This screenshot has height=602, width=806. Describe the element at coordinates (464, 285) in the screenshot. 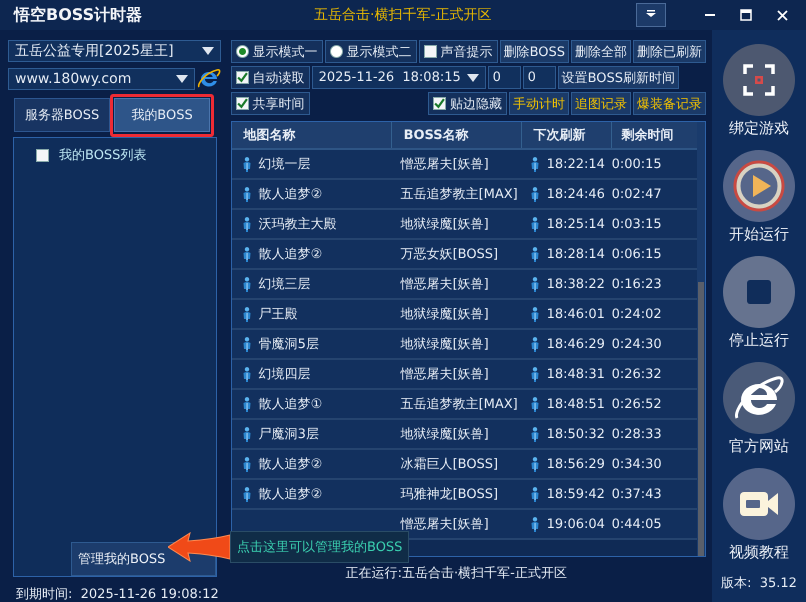

I see `table-row: 幻境三层 憎恶屠夫[妖兽] 18:38:22 0:16:23` at that location.